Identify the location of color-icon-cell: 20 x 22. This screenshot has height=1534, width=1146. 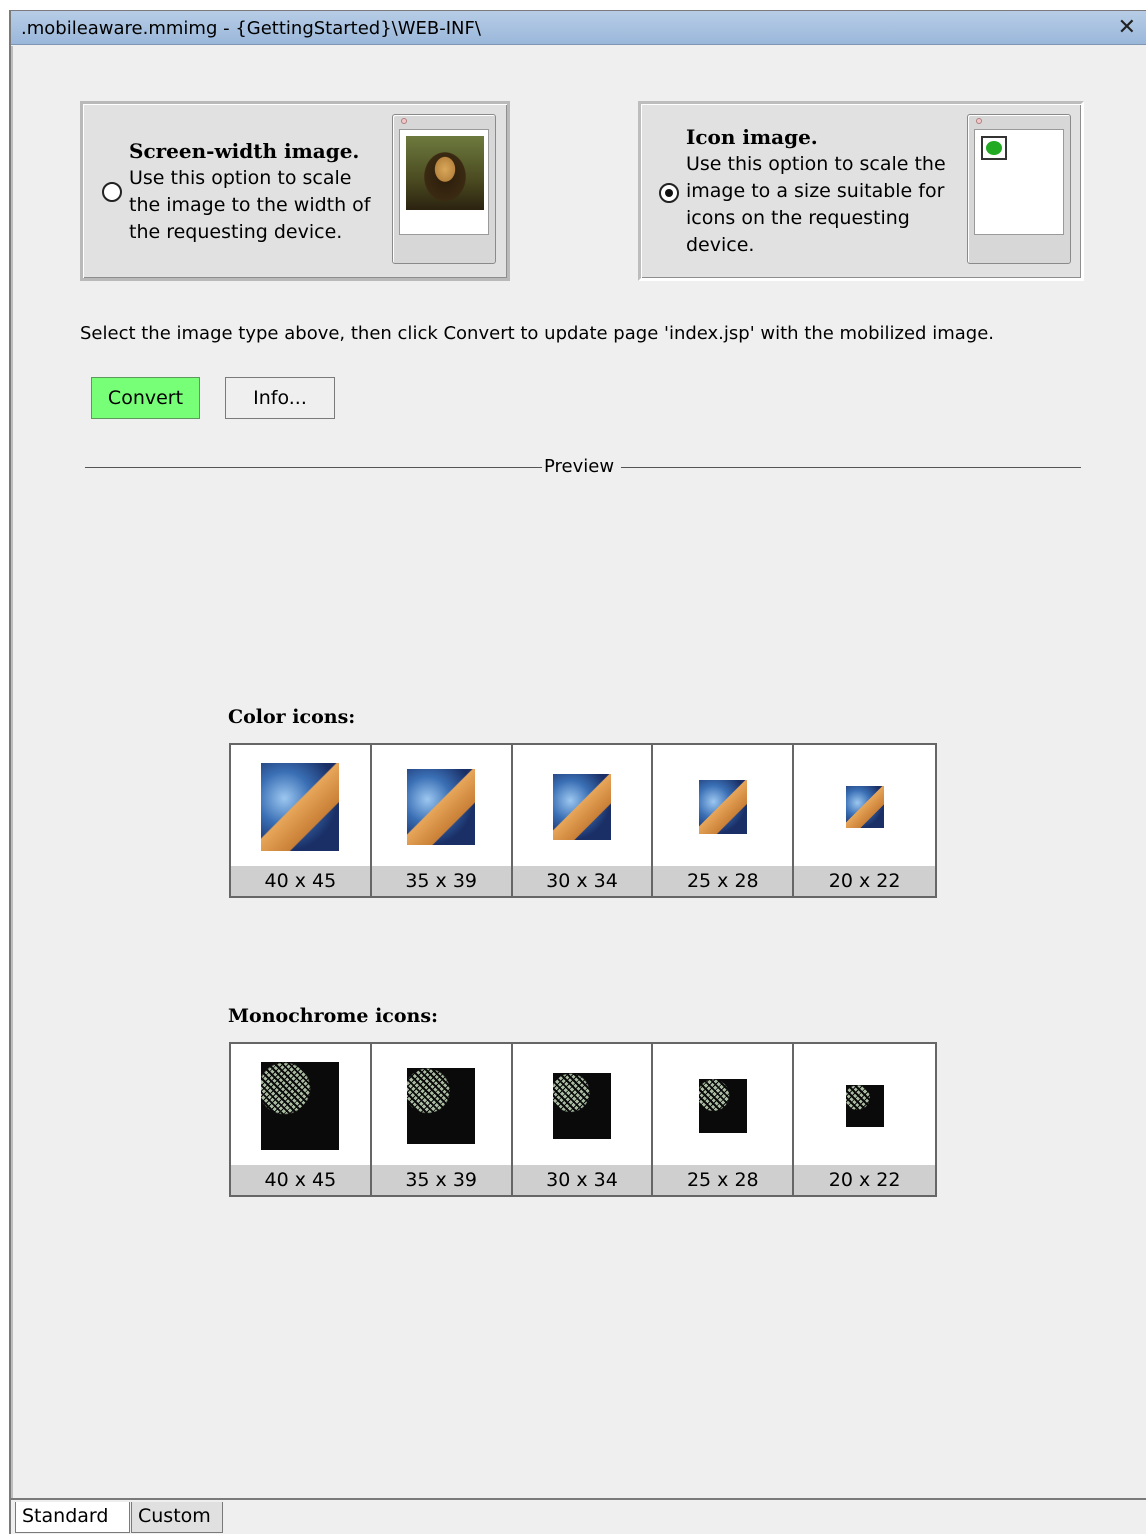
(864, 820).